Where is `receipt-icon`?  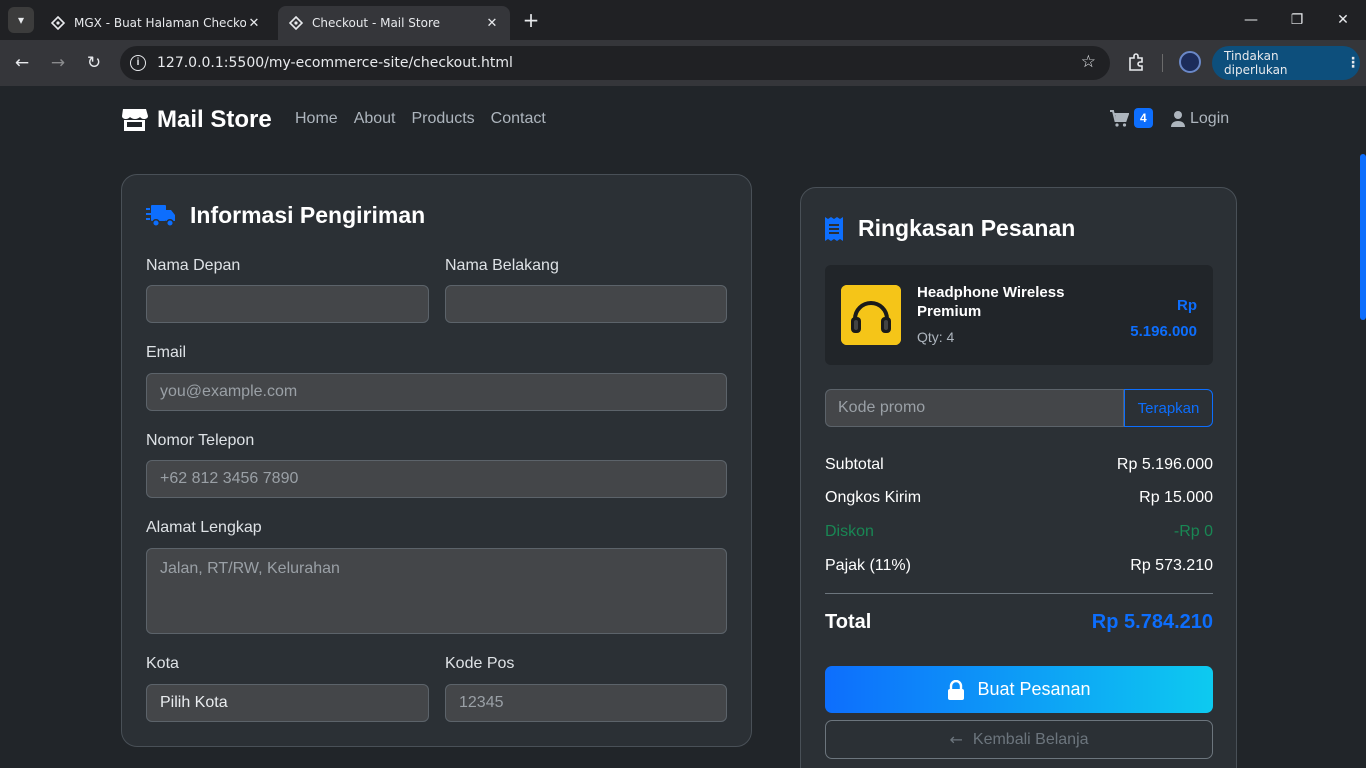
receipt-icon is located at coordinates (834, 228).